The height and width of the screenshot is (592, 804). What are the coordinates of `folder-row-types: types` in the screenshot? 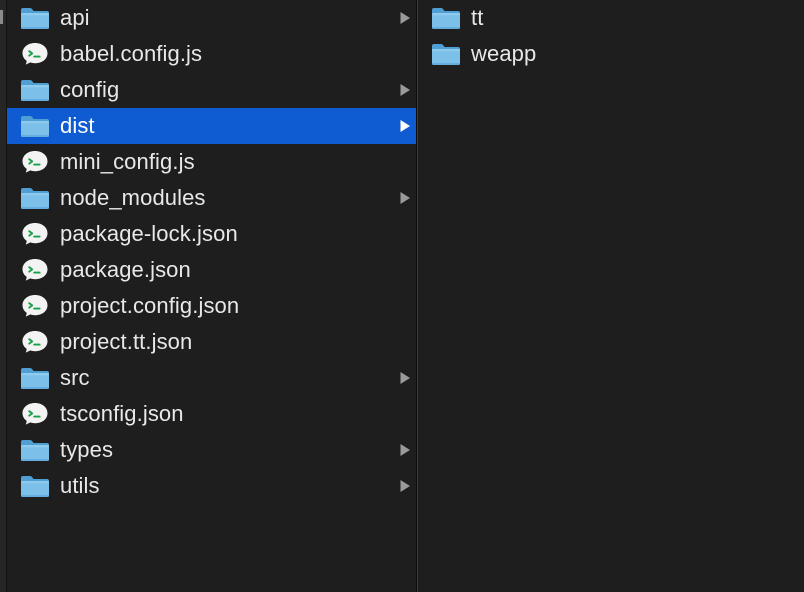 It's located at (211, 450).